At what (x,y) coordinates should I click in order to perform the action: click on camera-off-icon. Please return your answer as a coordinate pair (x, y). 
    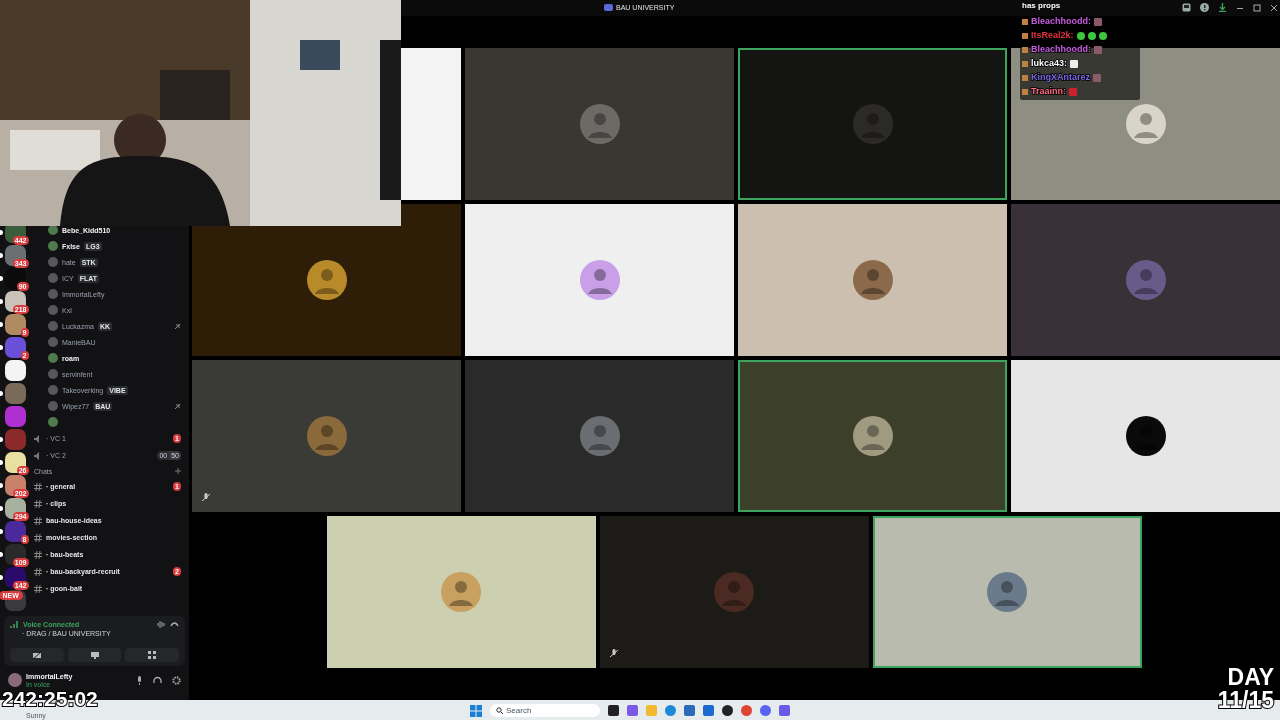
    Looking at the image, I should click on (36, 655).